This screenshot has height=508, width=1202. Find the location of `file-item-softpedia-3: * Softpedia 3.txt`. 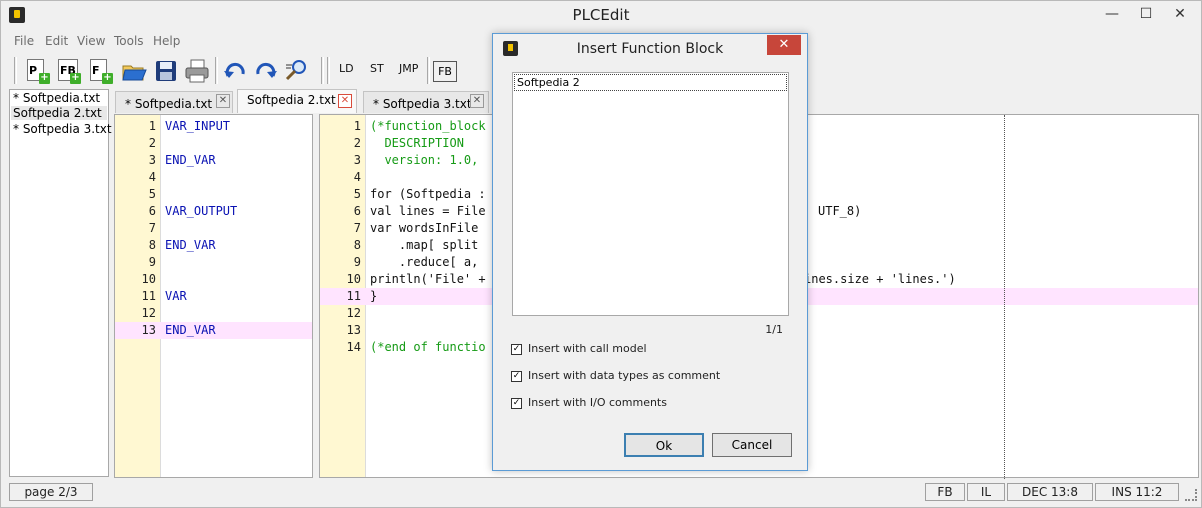

file-item-softpedia-3: * Softpedia 3.txt is located at coordinates (62, 129).